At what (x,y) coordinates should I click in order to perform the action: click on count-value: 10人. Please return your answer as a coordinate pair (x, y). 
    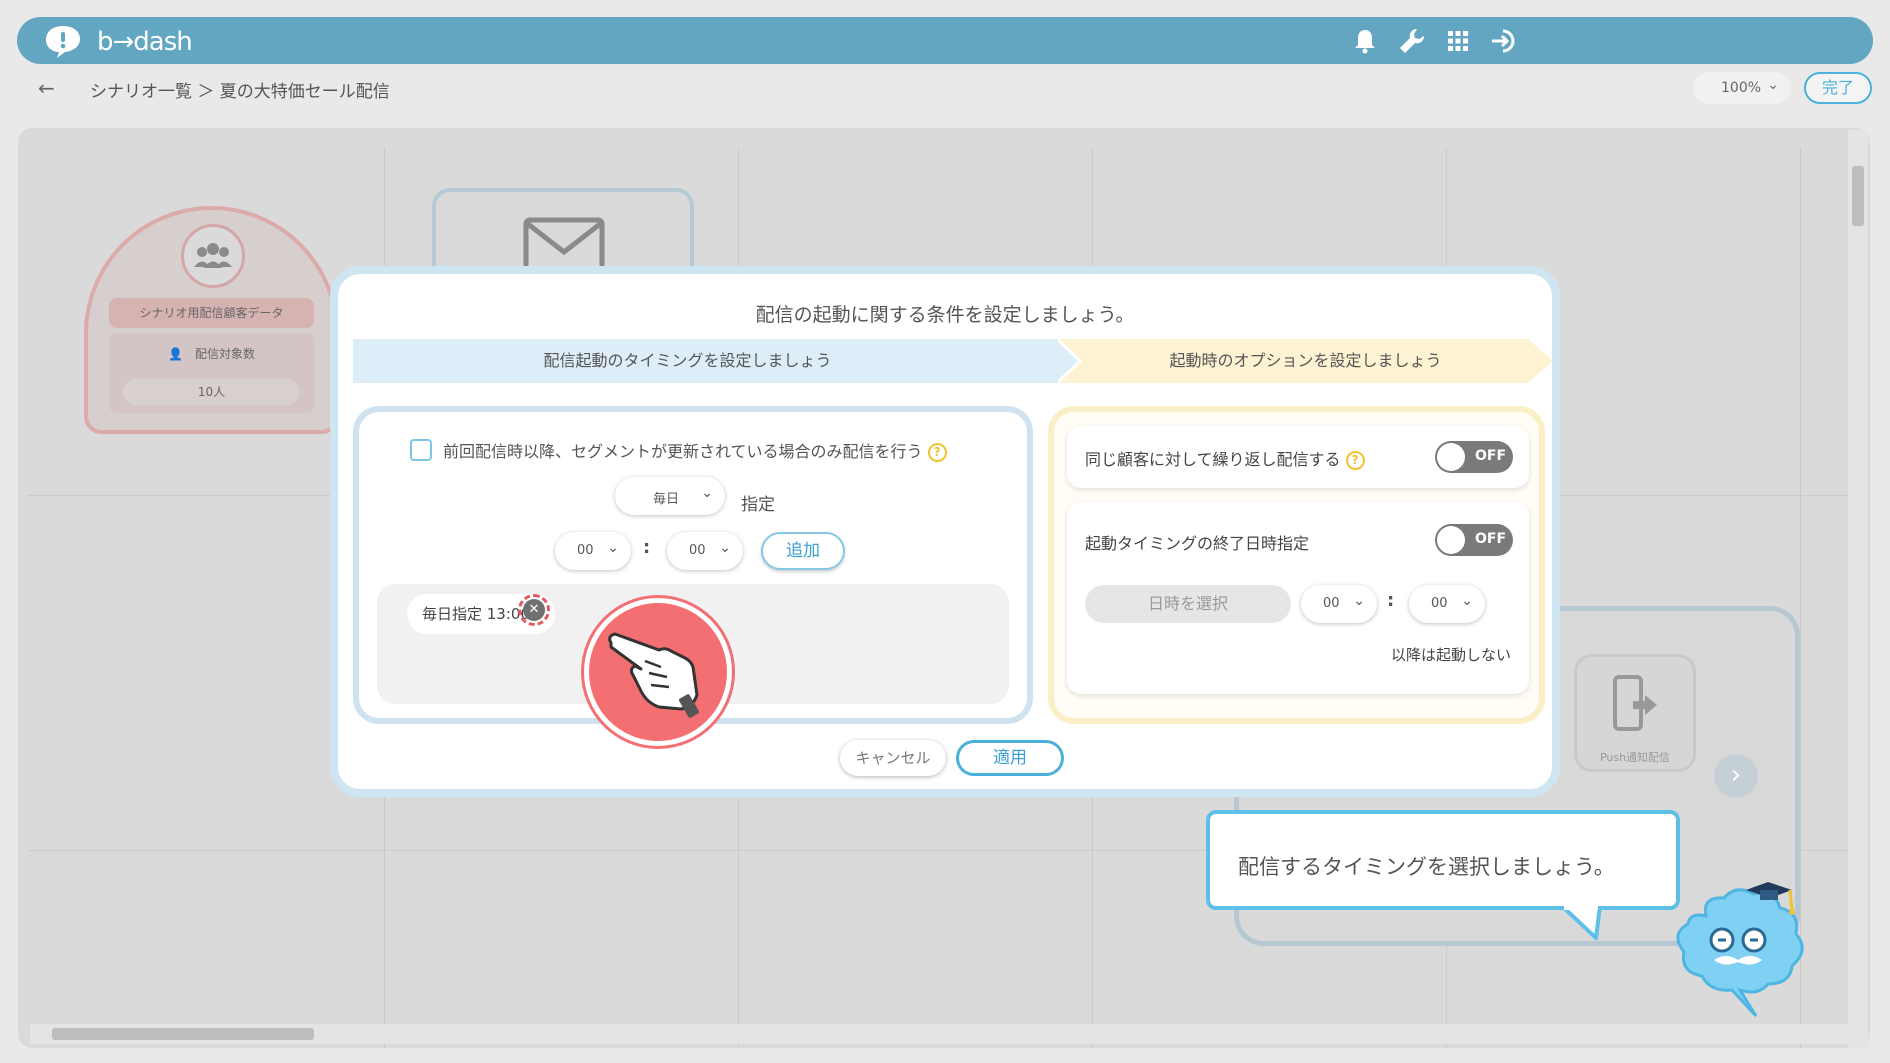
    Looking at the image, I should click on (211, 392).